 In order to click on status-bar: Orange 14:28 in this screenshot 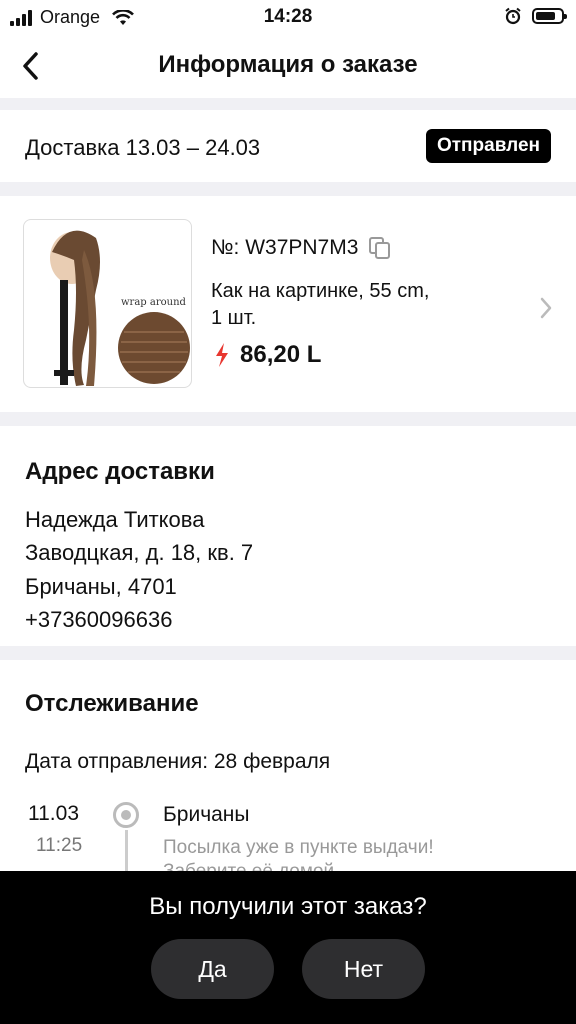, I will do `click(288, 17)`.